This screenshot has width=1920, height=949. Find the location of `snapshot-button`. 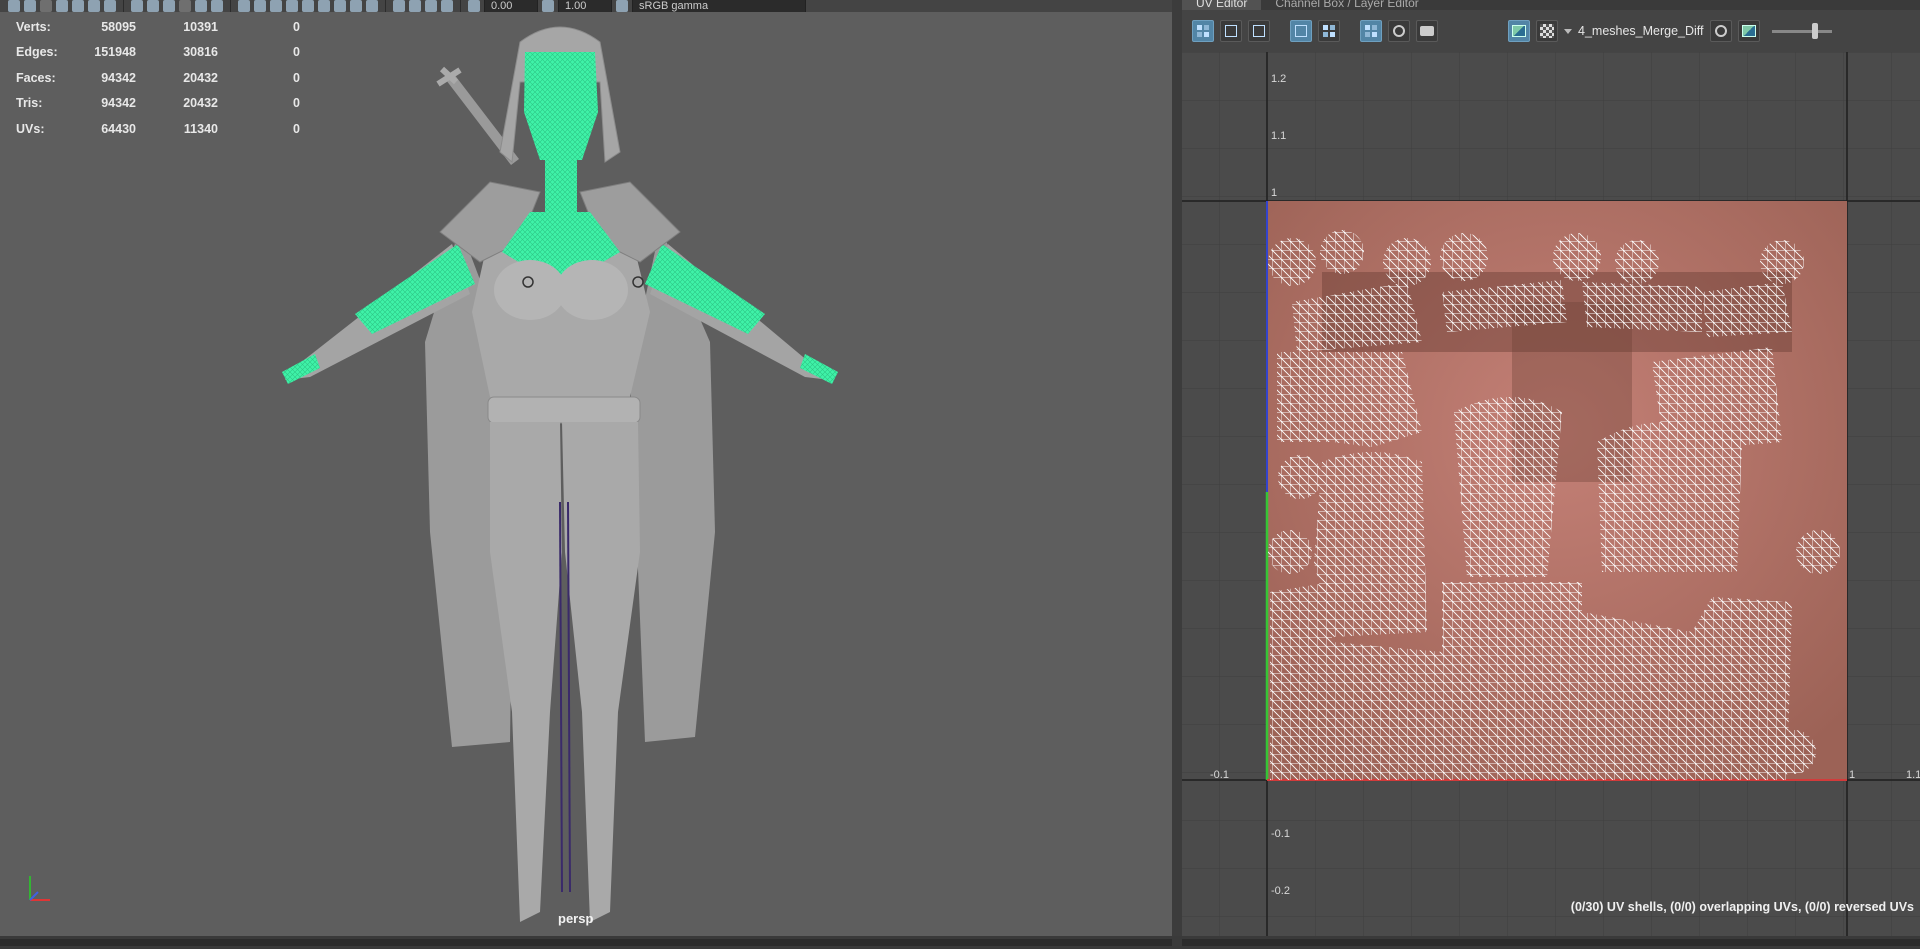

snapshot-button is located at coordinates (1427, 31).